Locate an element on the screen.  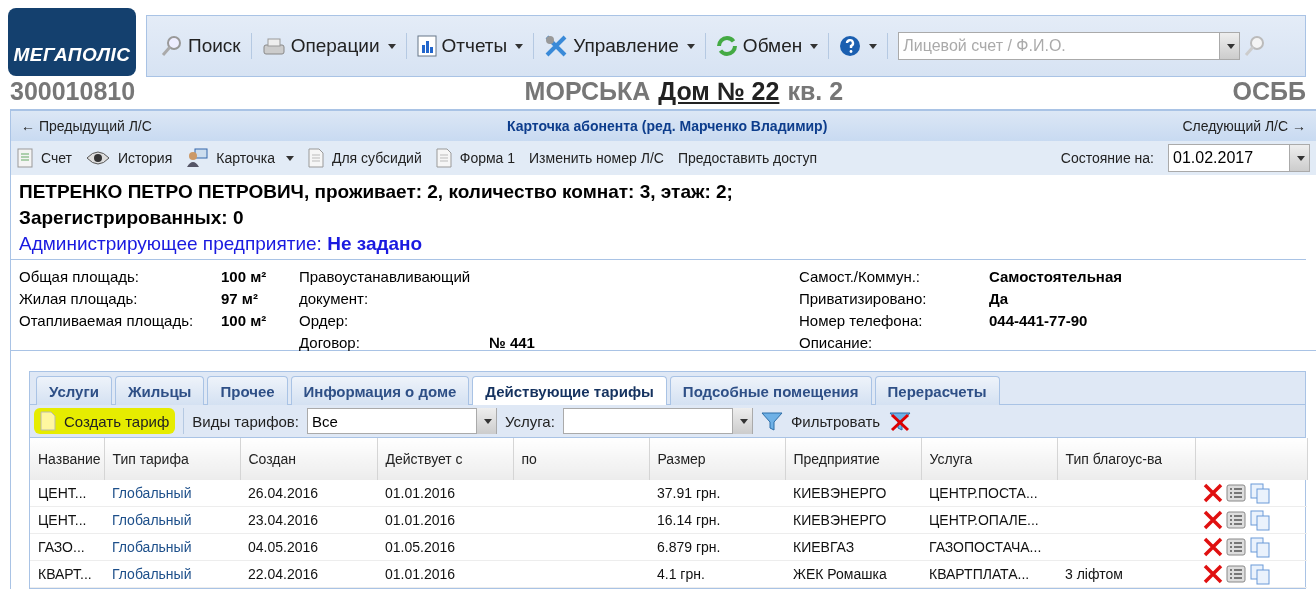
column-header: Действует с is located at coordinates (445, 459).